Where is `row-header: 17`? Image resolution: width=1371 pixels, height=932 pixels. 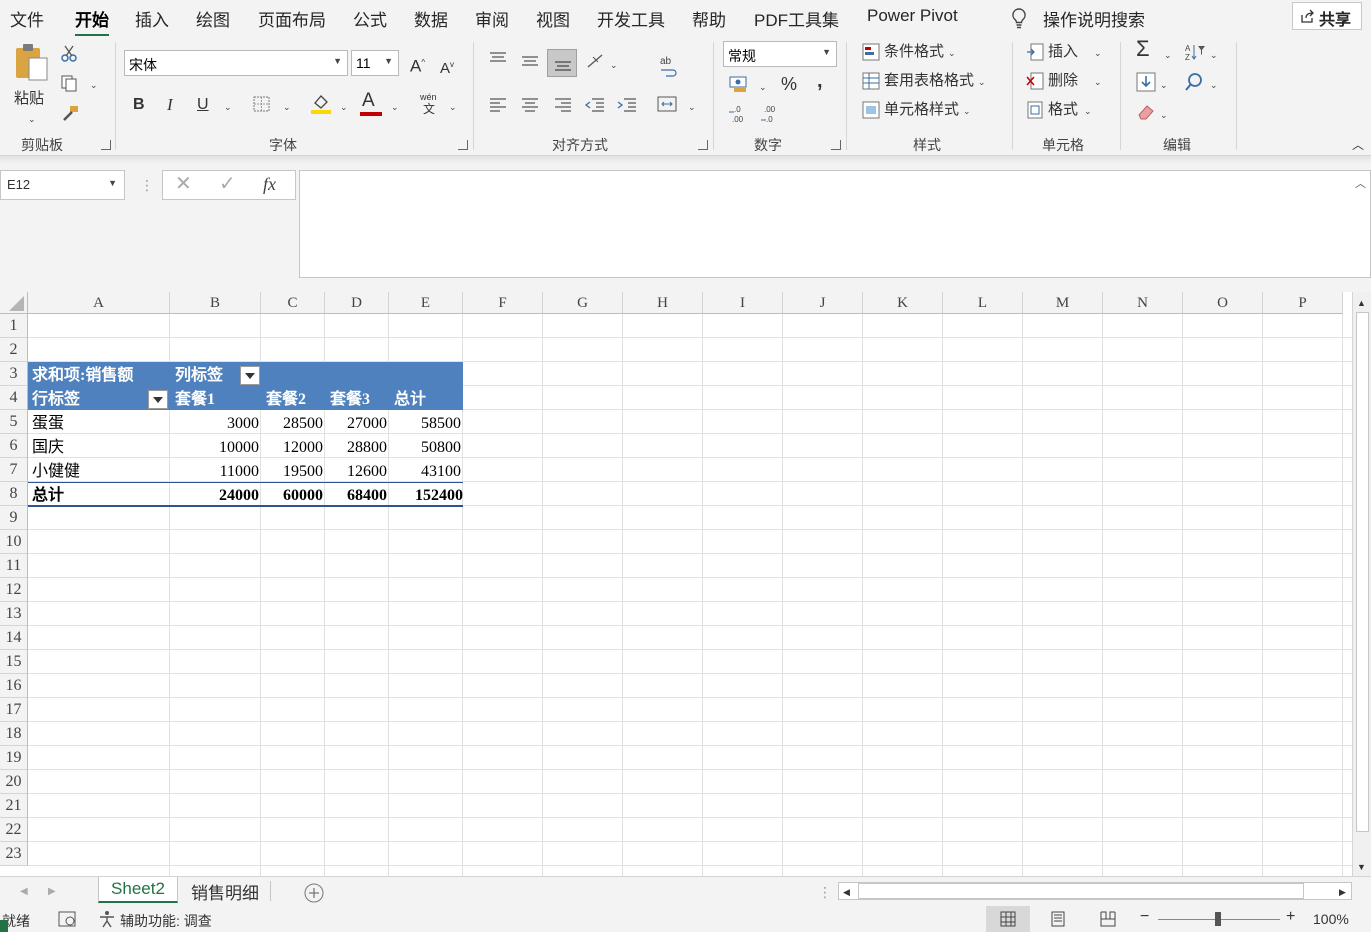
row-header: 17 is located at coordinates (14, 710).